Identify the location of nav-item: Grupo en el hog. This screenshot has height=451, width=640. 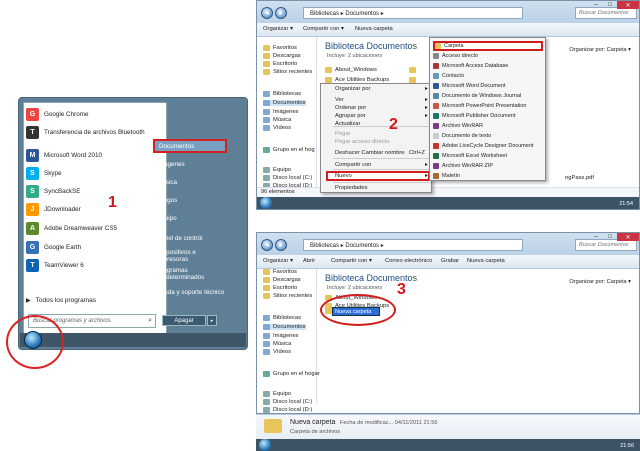
(289, 150).